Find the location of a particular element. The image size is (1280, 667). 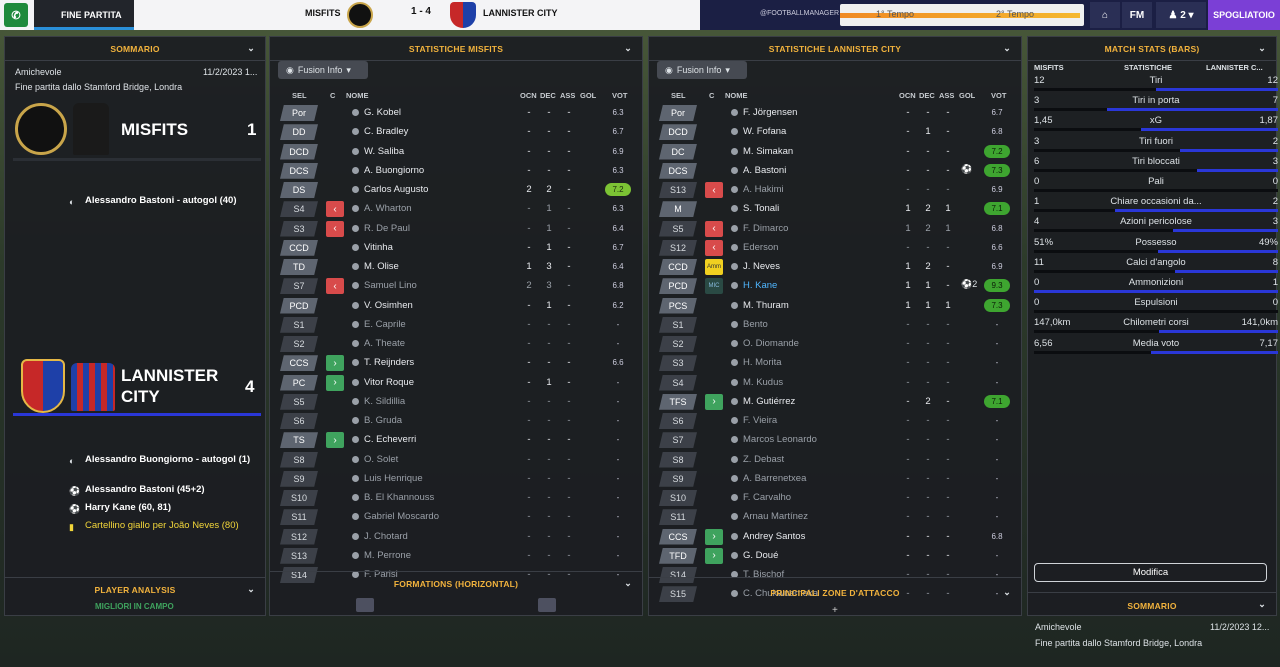

player-name: E. Caprile is located at coordinates (385, 324).